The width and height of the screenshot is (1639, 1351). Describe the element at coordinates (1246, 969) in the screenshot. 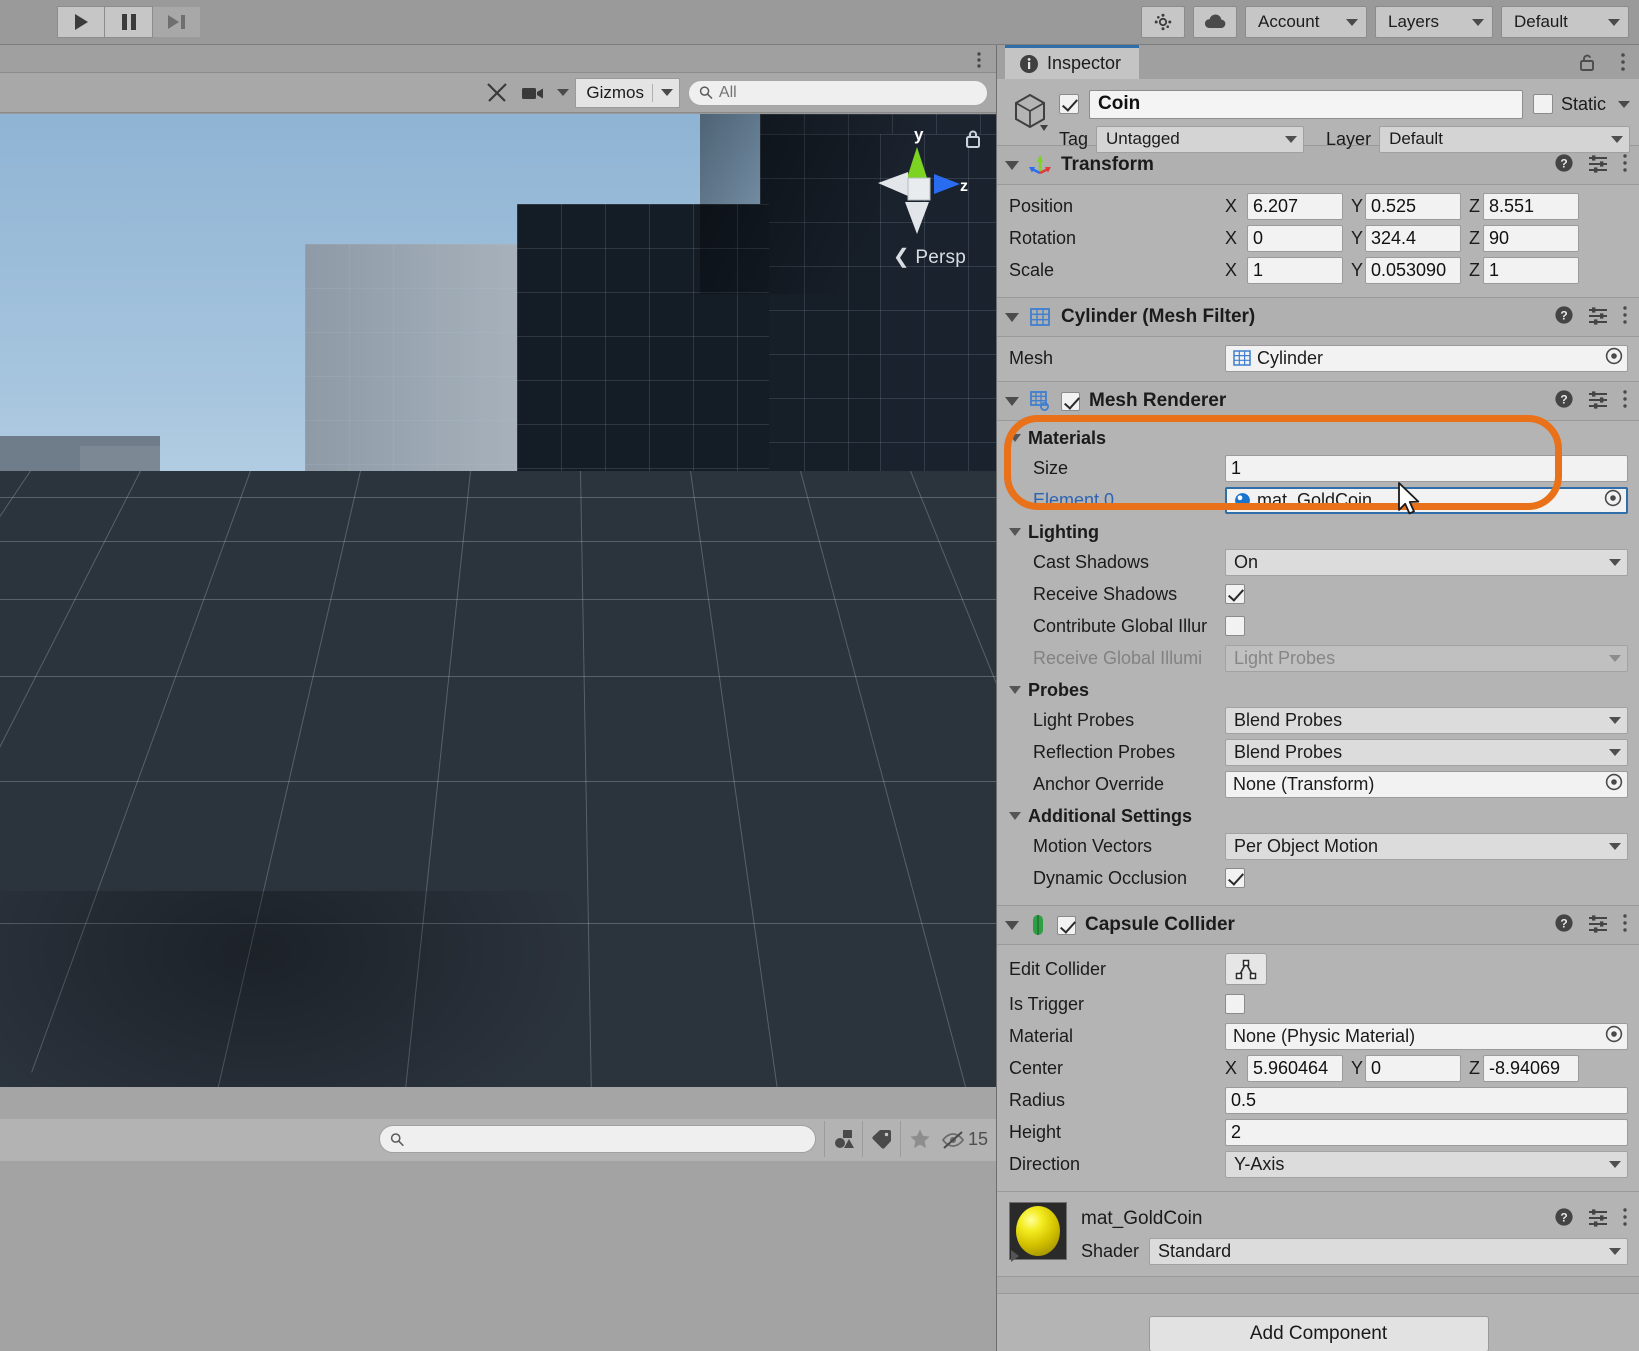

I see `edit-collider-button` at that location.